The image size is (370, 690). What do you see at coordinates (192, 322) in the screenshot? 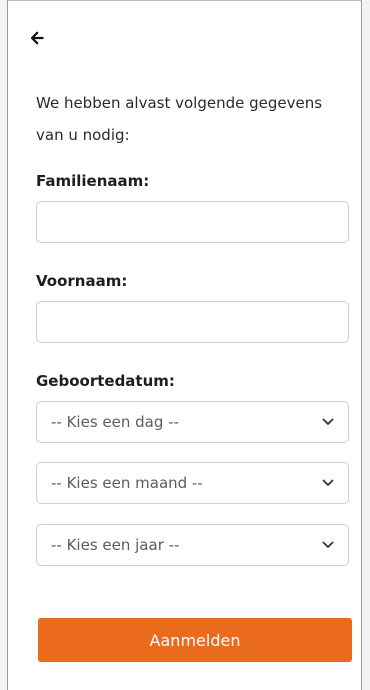
I see `voornaam-input` at bounding box center [192, 322].